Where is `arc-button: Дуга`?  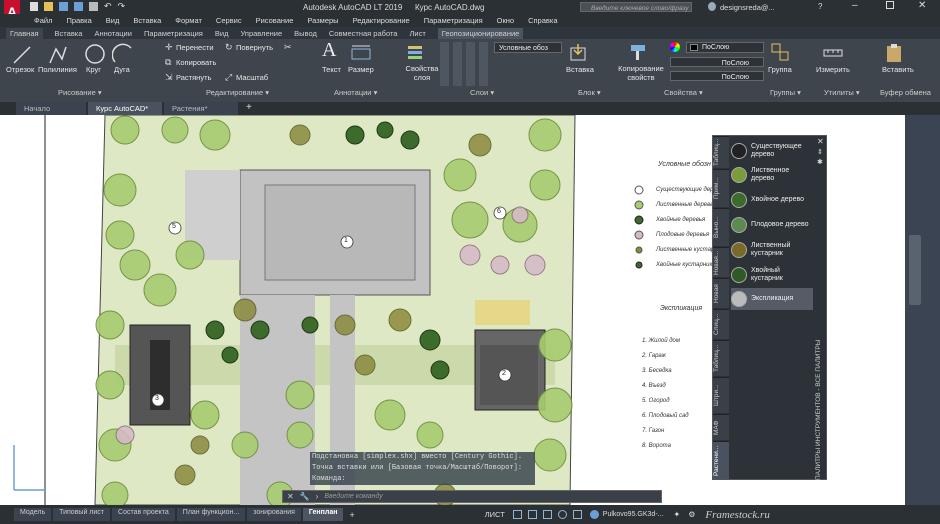 arc-button: Дуга is located at coordinates (122, 69).